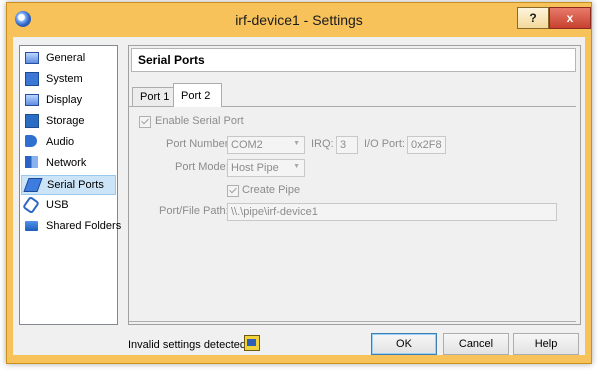 The width and height of the screenshot is (598, 377). What do you see at coordinates (32, 100) in the screenshot?
I see `display-icon` at bounding box center [32, 100].